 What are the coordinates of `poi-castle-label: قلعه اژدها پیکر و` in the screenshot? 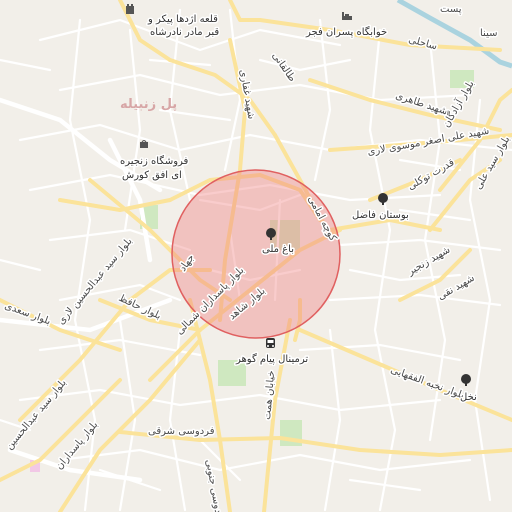 It's located at (182, 19).